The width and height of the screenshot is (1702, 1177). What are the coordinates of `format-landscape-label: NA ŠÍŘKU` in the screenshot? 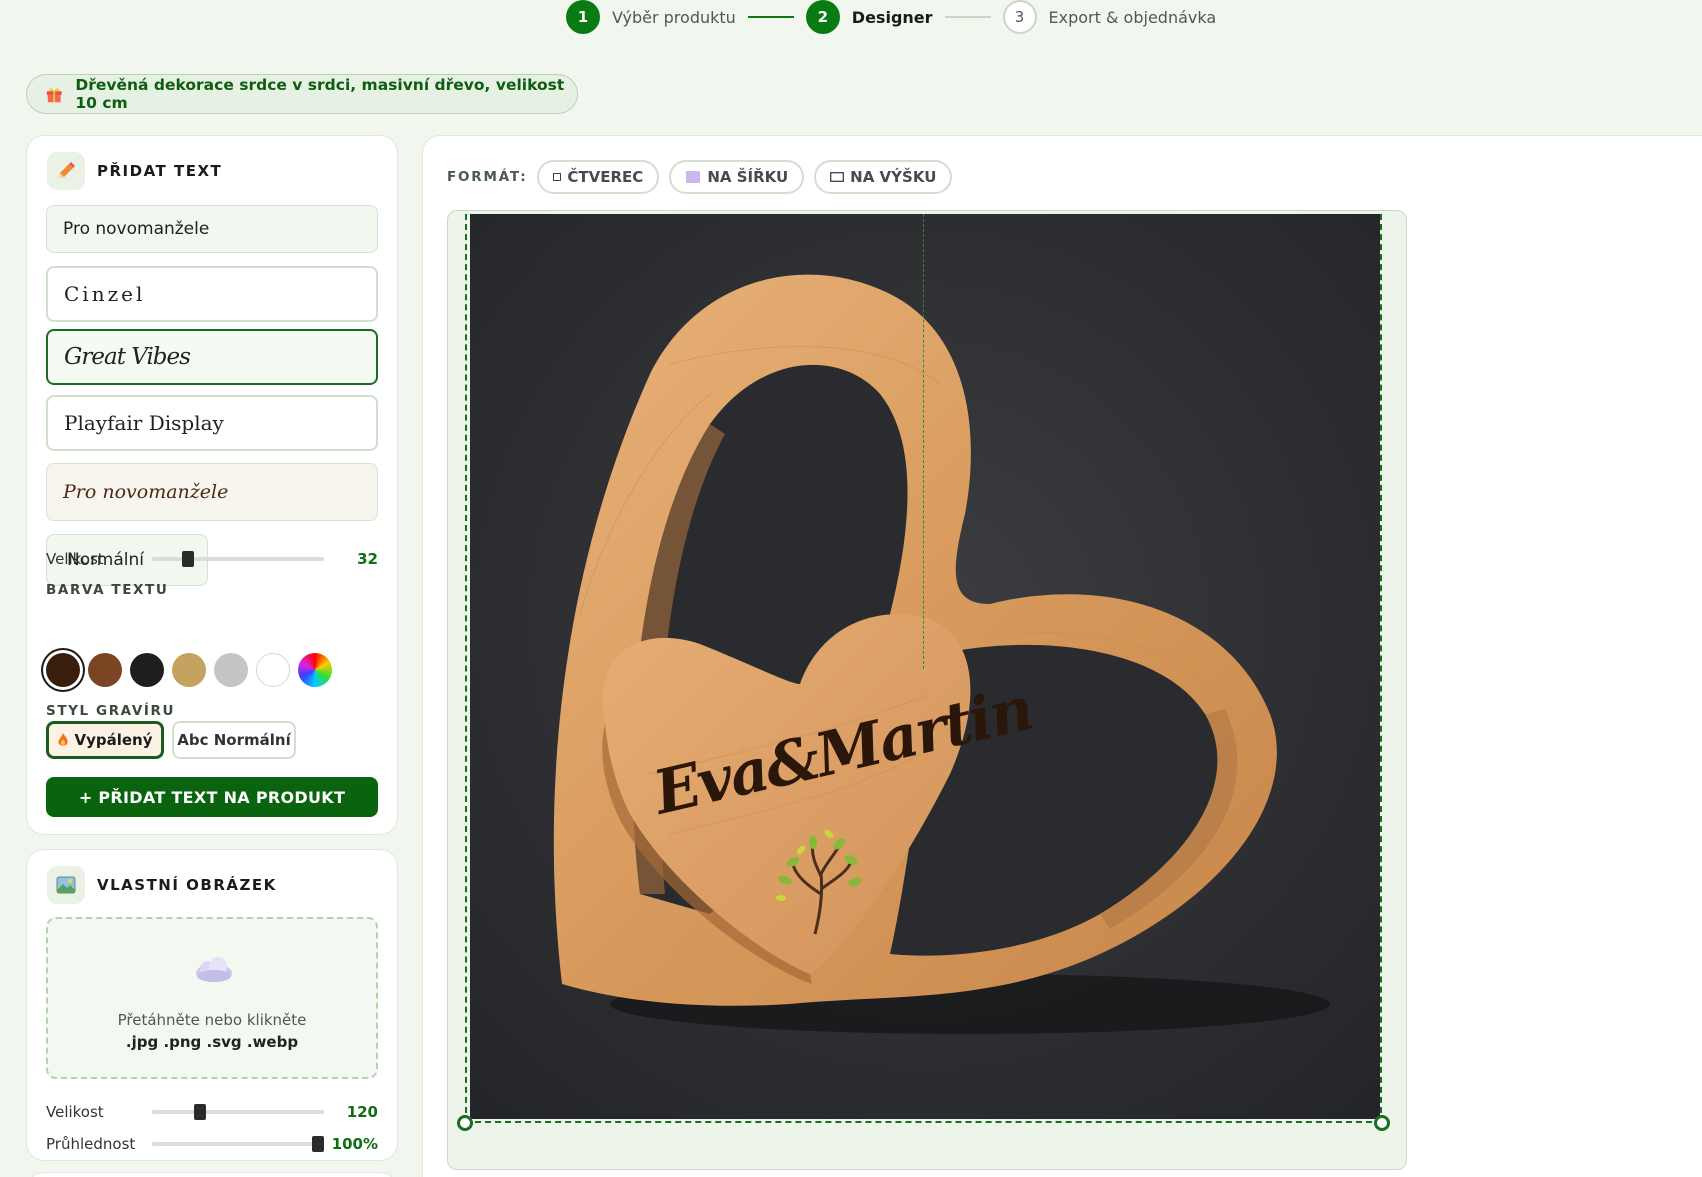 It's located at (748, 177).